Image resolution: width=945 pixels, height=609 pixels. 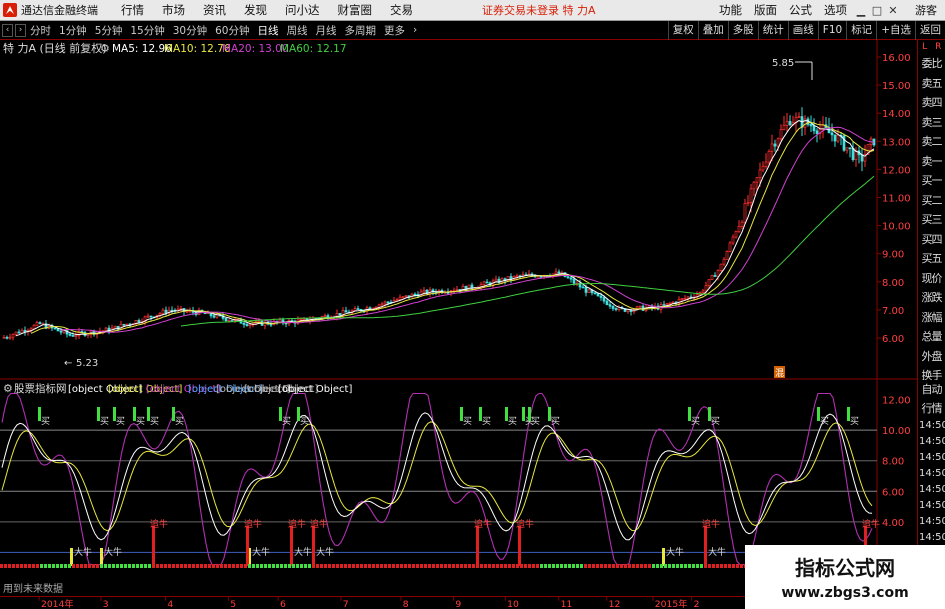 I want to click on menu-wealth: 财富圈, so click(x=355, y=10).